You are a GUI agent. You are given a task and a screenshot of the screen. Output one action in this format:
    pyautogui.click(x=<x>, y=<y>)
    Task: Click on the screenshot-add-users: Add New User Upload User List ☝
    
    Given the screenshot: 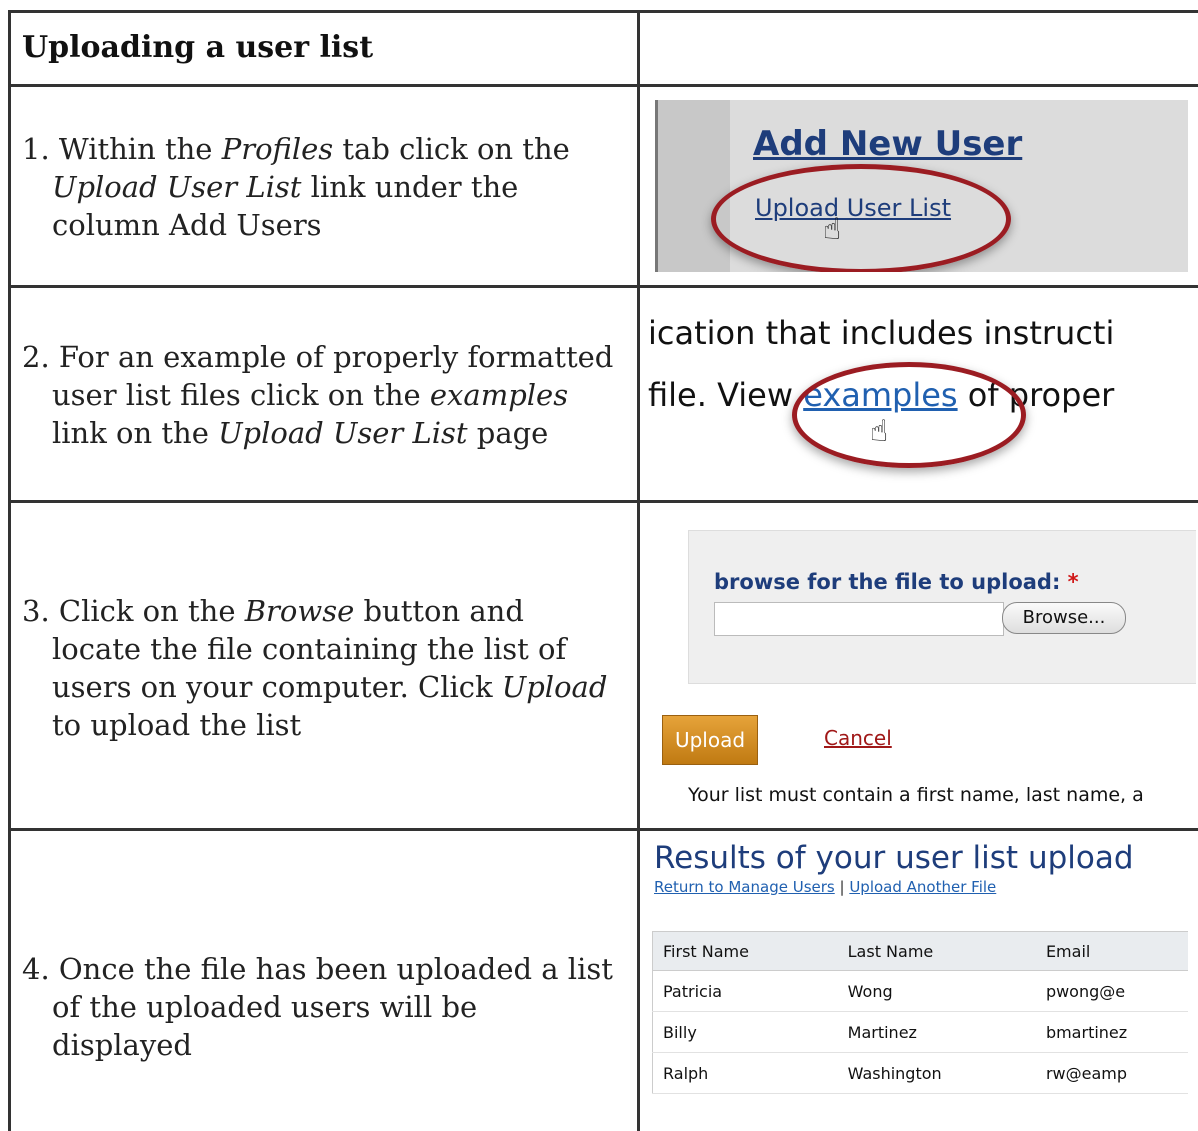 What is the action you would take?
    pyautogui.click(x=921, y=186)
    